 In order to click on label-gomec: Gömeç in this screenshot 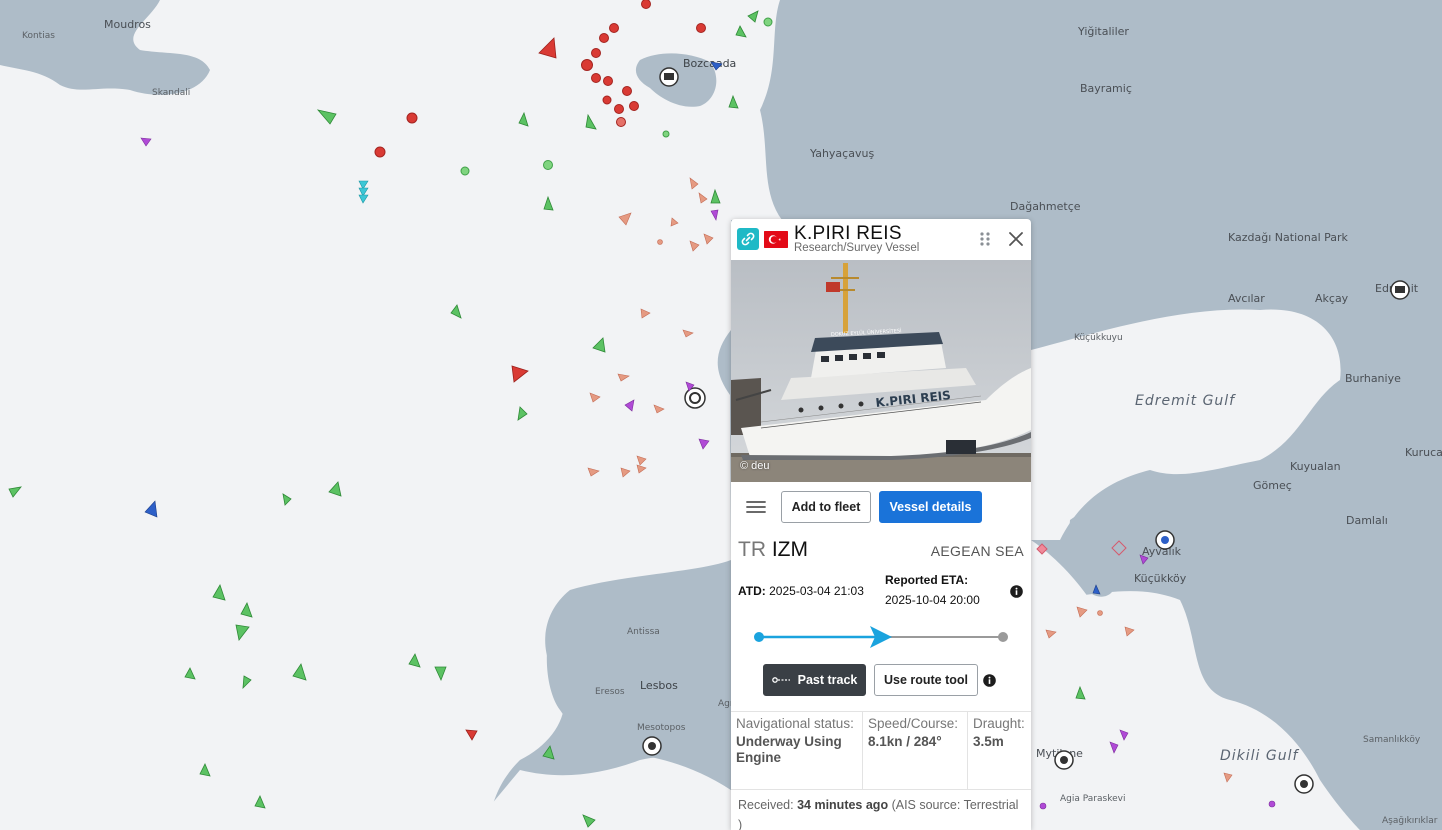, I will do `click(1272, 485)`.